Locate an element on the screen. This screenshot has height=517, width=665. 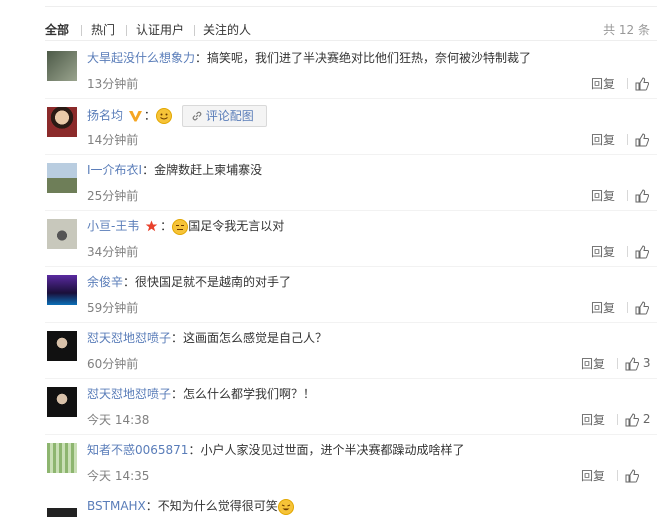
comment-body: 怼天怼地怼喷子：这画面怎么感觉是自己人？ is located at coordinates (207, 338).